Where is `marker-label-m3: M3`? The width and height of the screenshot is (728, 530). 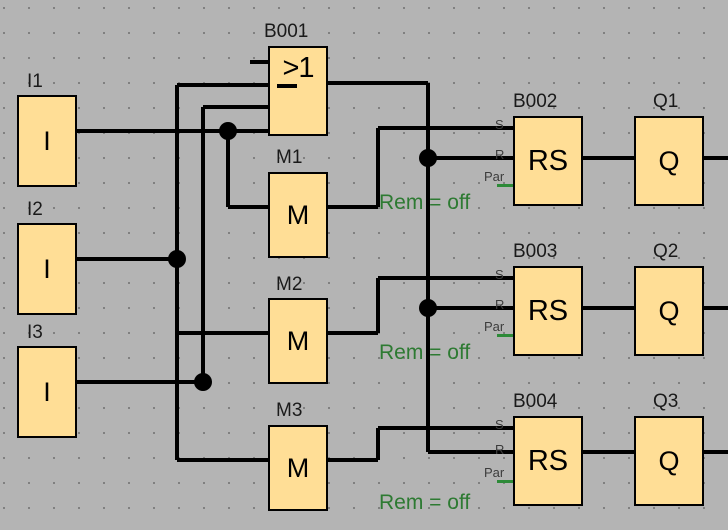 marker-label-m3: M3 is located at coordinates (289, 410).